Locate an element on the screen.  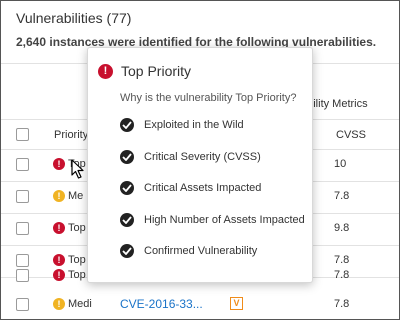
priority-label: Medi is located at coordinates (80, 304).